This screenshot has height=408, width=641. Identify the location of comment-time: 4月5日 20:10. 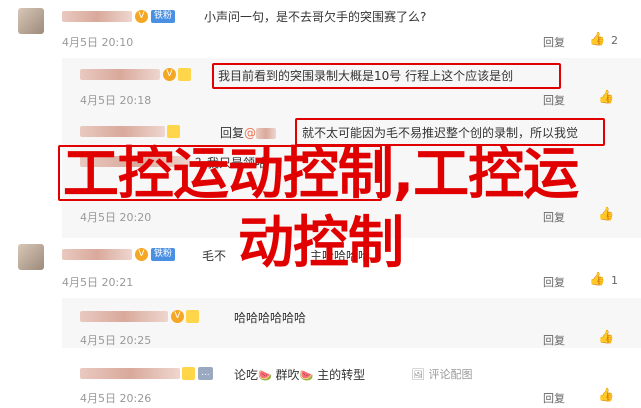
(98, 42).